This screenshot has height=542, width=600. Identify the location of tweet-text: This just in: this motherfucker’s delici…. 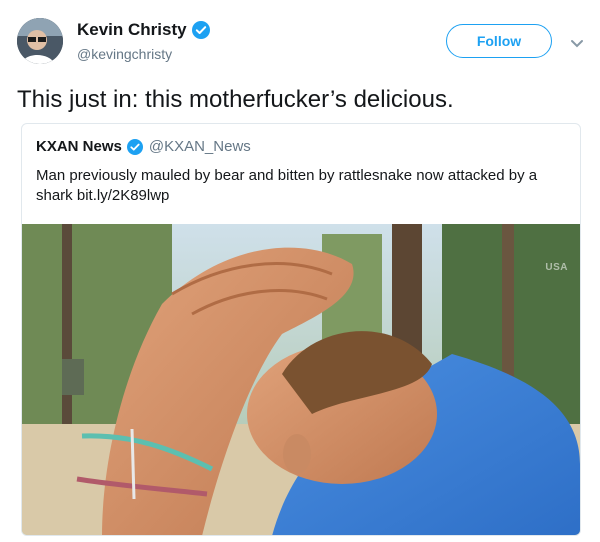
(235, 99).